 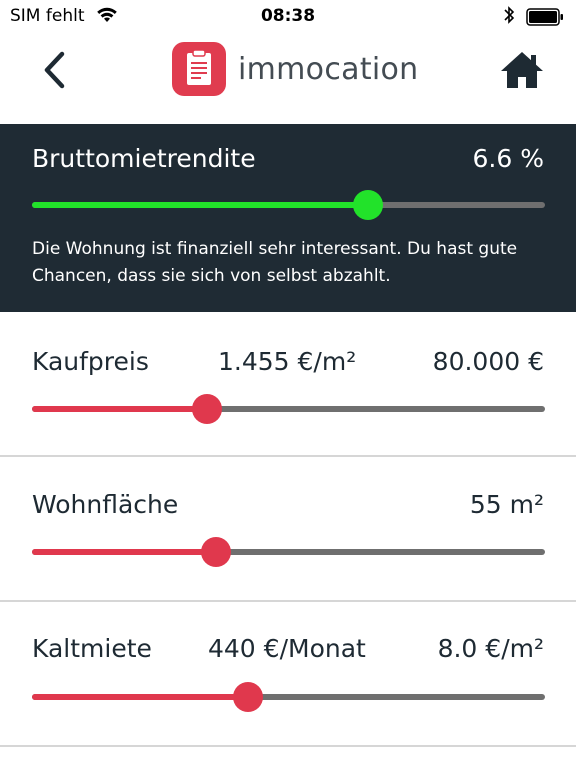 I want to click on clock: 08:38, so click(x=288, y=16).